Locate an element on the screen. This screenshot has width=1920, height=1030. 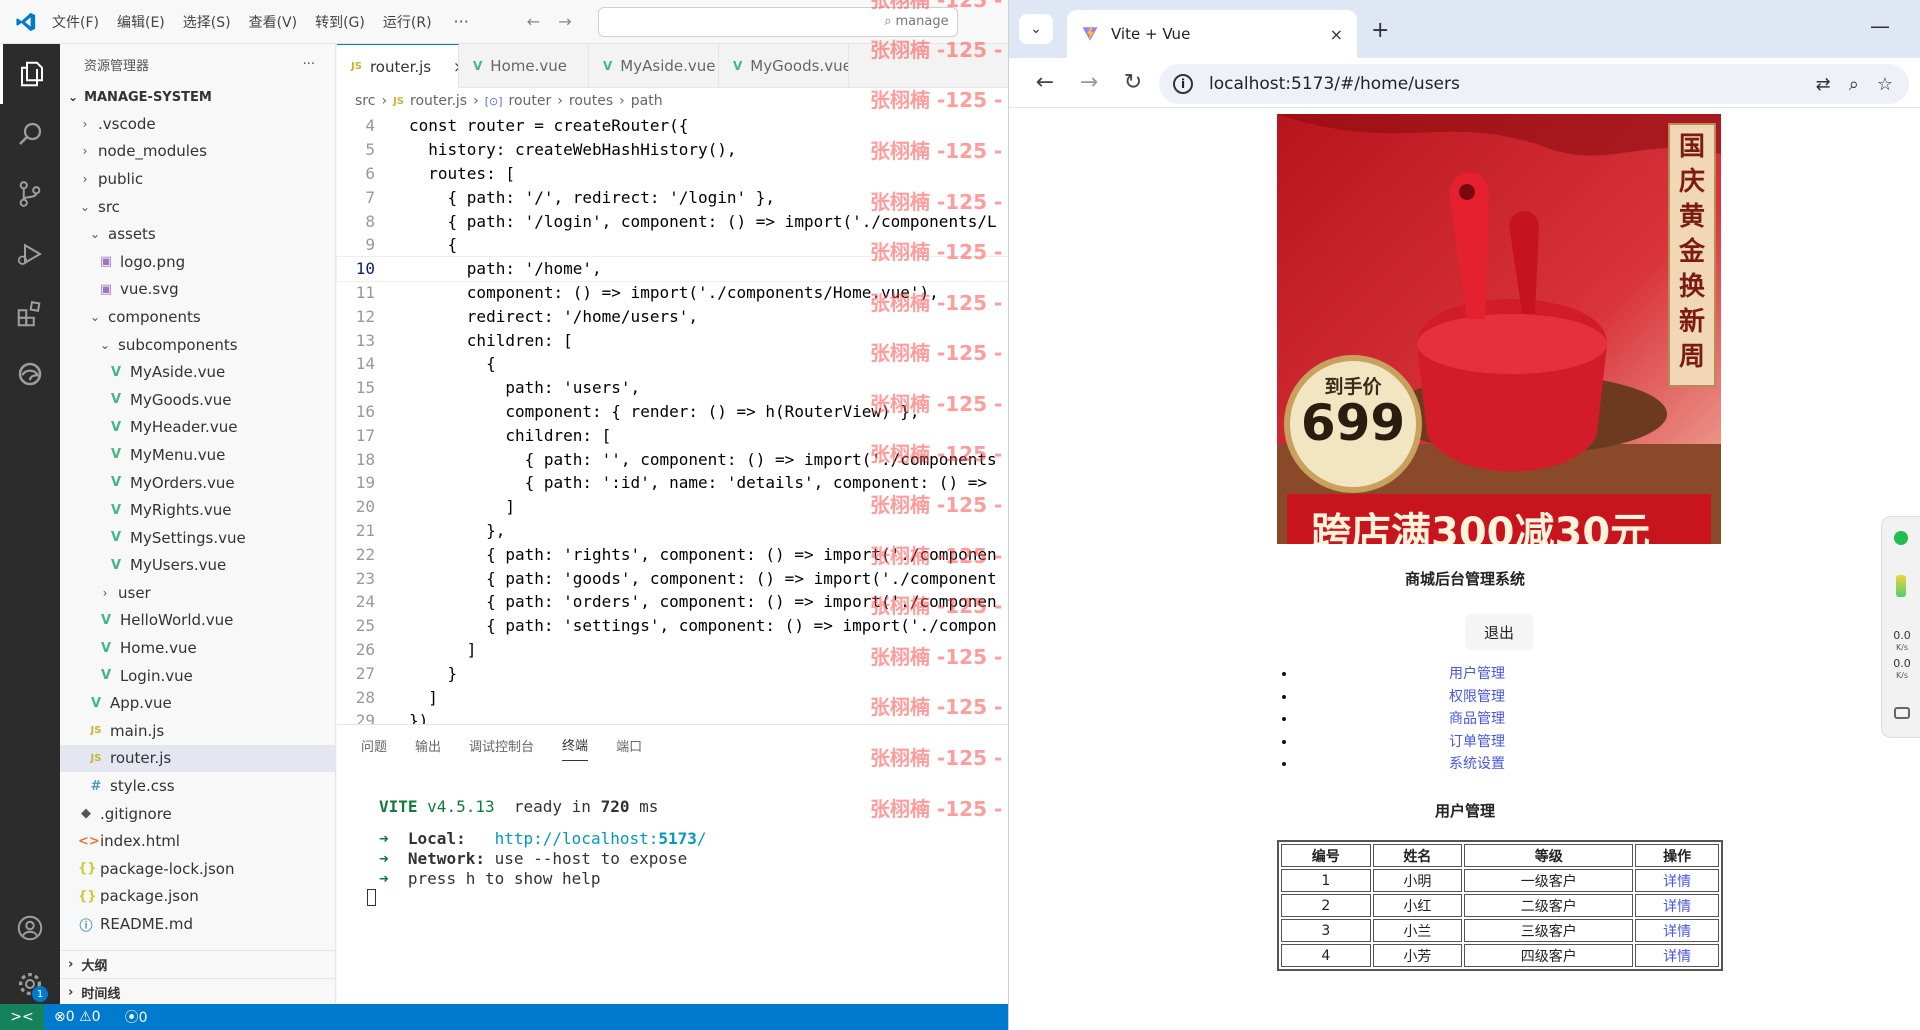
address-bar: i localhost:5173/#/home/users ⇄ ⌕ ☆ is located at coordinates (1534, 84).